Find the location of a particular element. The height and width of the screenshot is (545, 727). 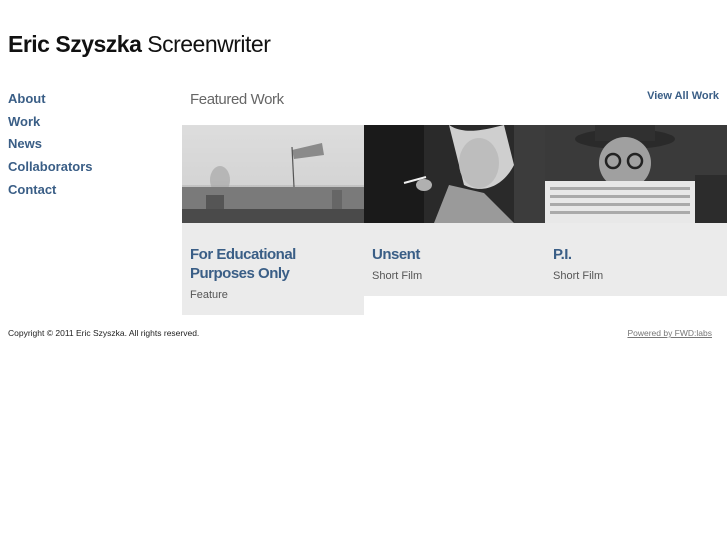

work-card-educational: For Educational Purposes Only Feature is located at coordinates (273, 220).